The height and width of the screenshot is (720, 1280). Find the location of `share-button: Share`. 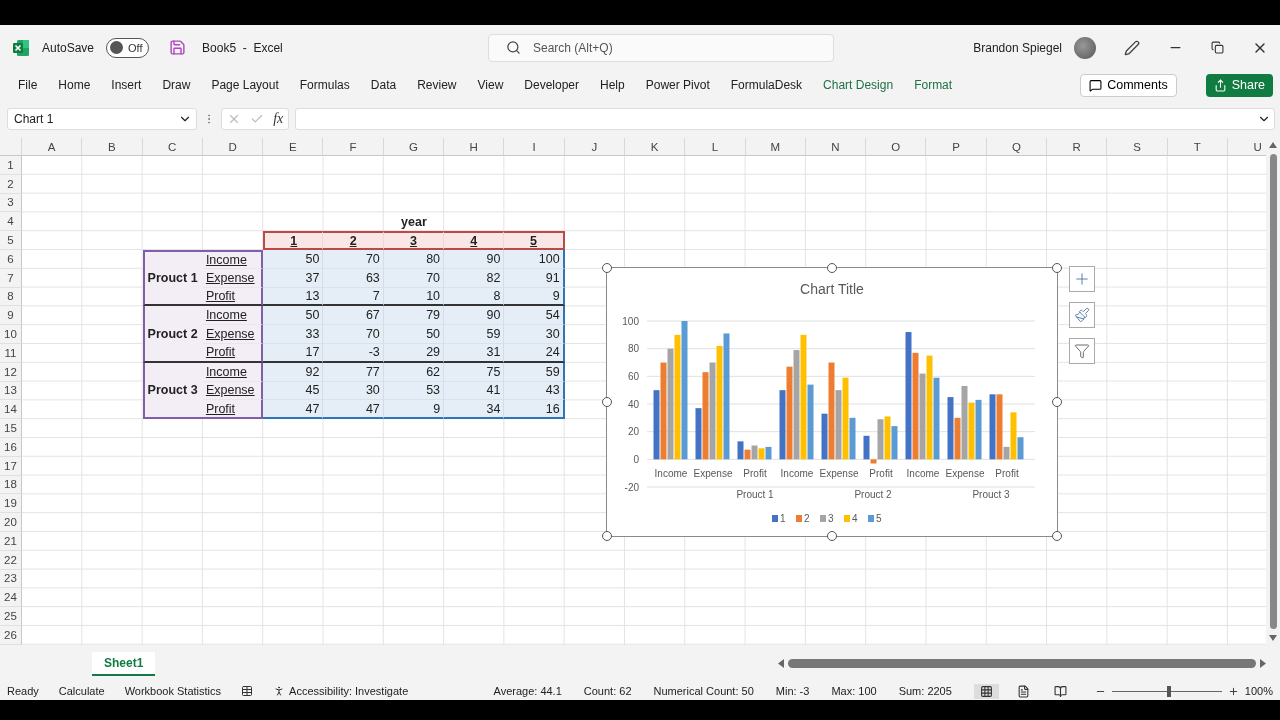

share-button: Share is located at coordinates (1239, 85).